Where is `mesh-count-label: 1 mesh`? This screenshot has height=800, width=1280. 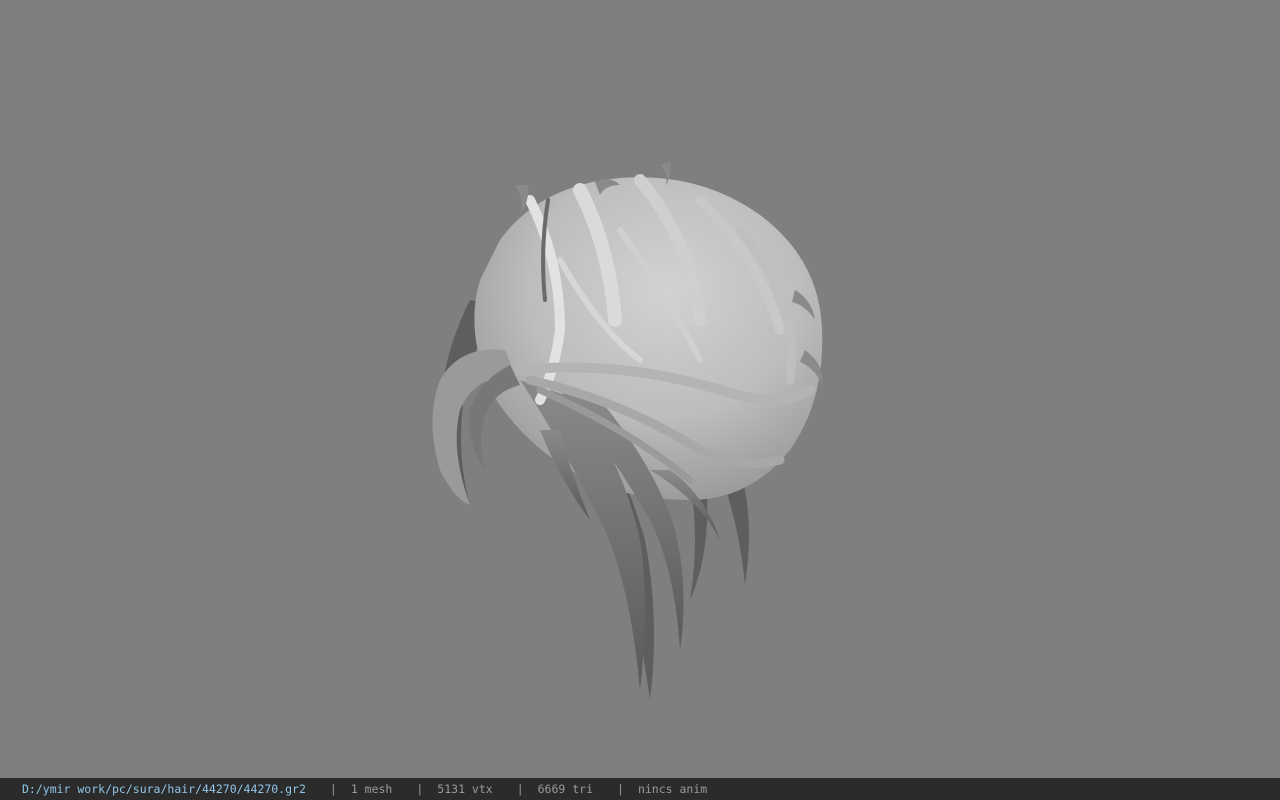
mesh-count-label: 1 mesh is located at coordinates (371, 789).